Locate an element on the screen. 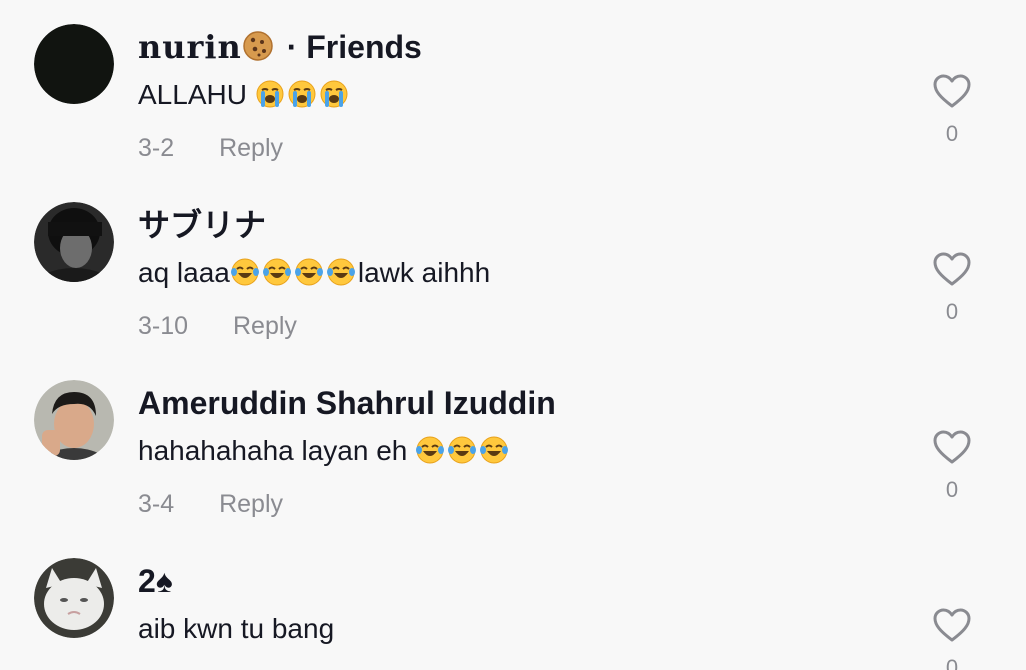  friends-tag: · Friends is located at coordinates (354, 47).